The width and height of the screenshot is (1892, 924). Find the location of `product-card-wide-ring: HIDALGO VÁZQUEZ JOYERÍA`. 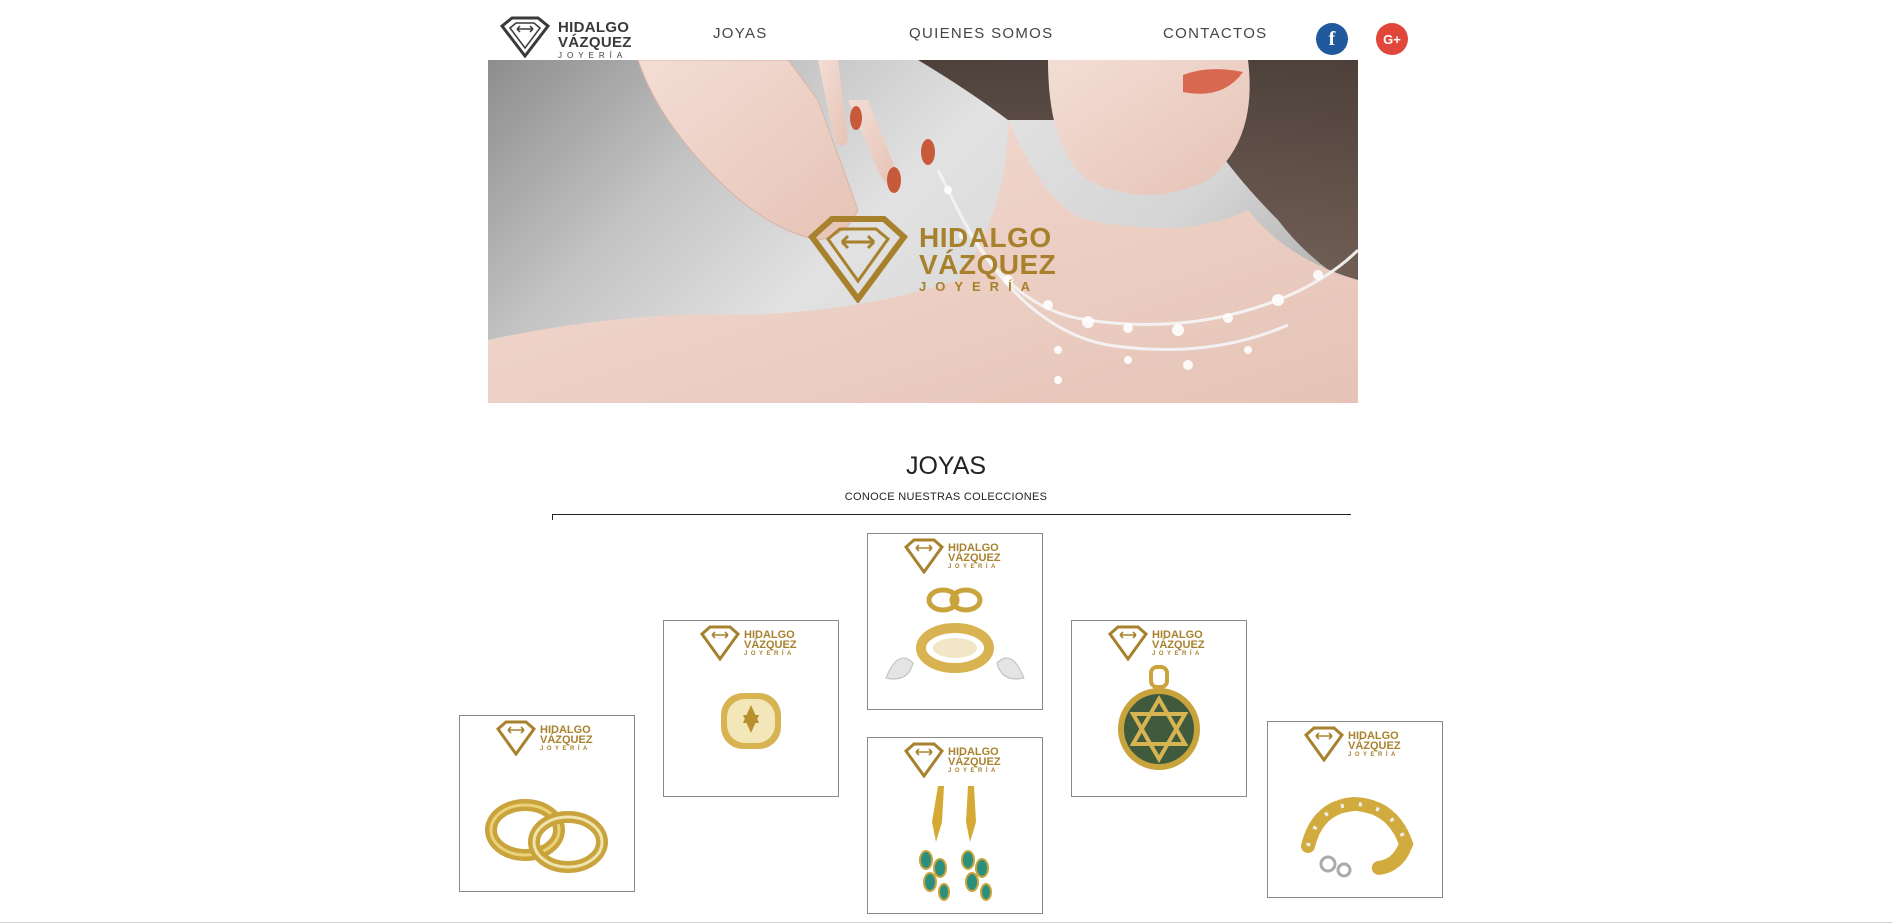

product-card-wide-ring: HIDALGO VÁZQUEZ JOYERÍA is located at coordinates (751, 708).